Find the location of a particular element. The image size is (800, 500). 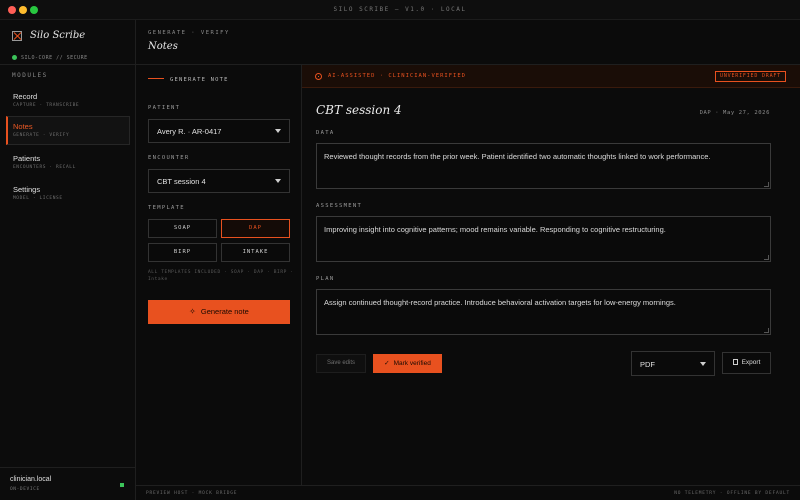

export-label: Export is located at coordinates (751, 362).